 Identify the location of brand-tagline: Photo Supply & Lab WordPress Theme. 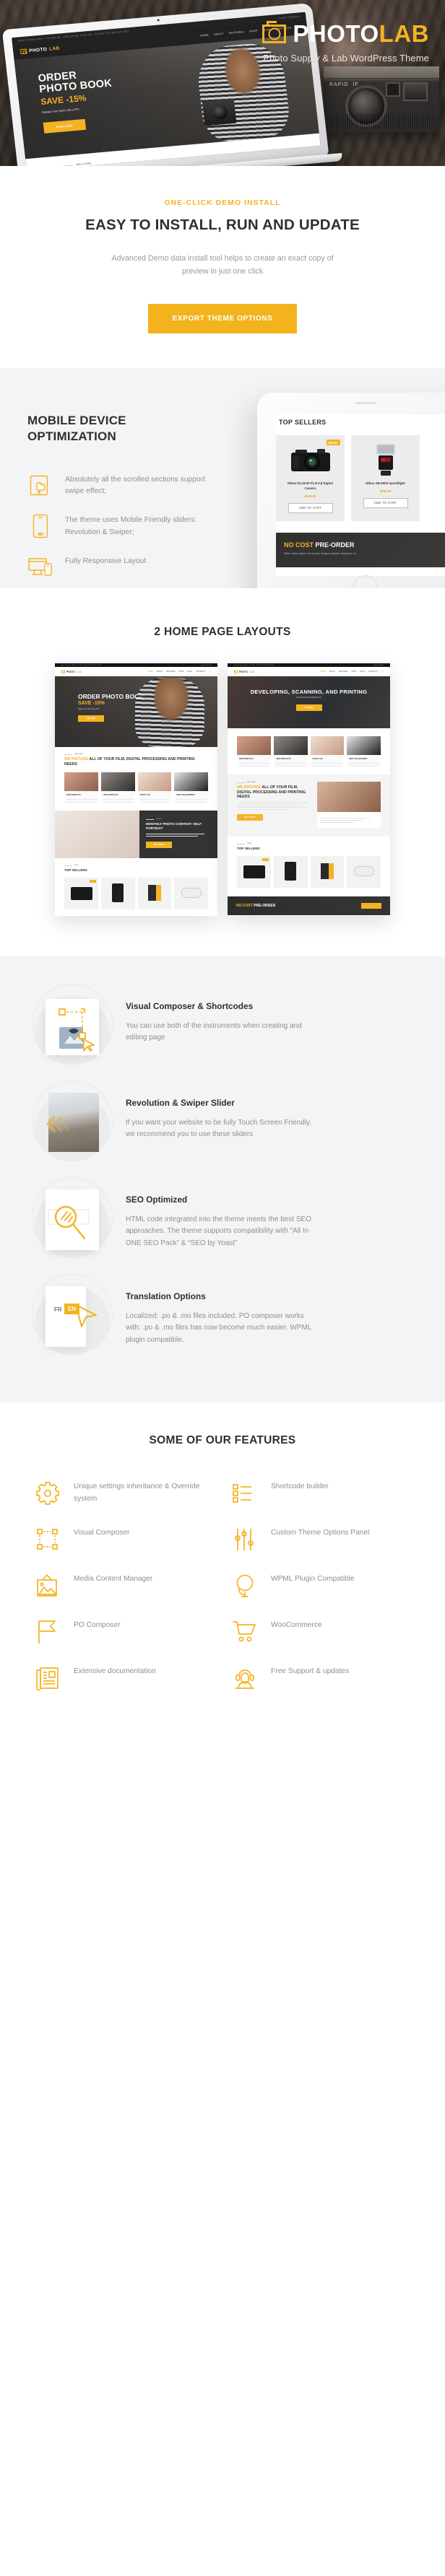
(346, 58).